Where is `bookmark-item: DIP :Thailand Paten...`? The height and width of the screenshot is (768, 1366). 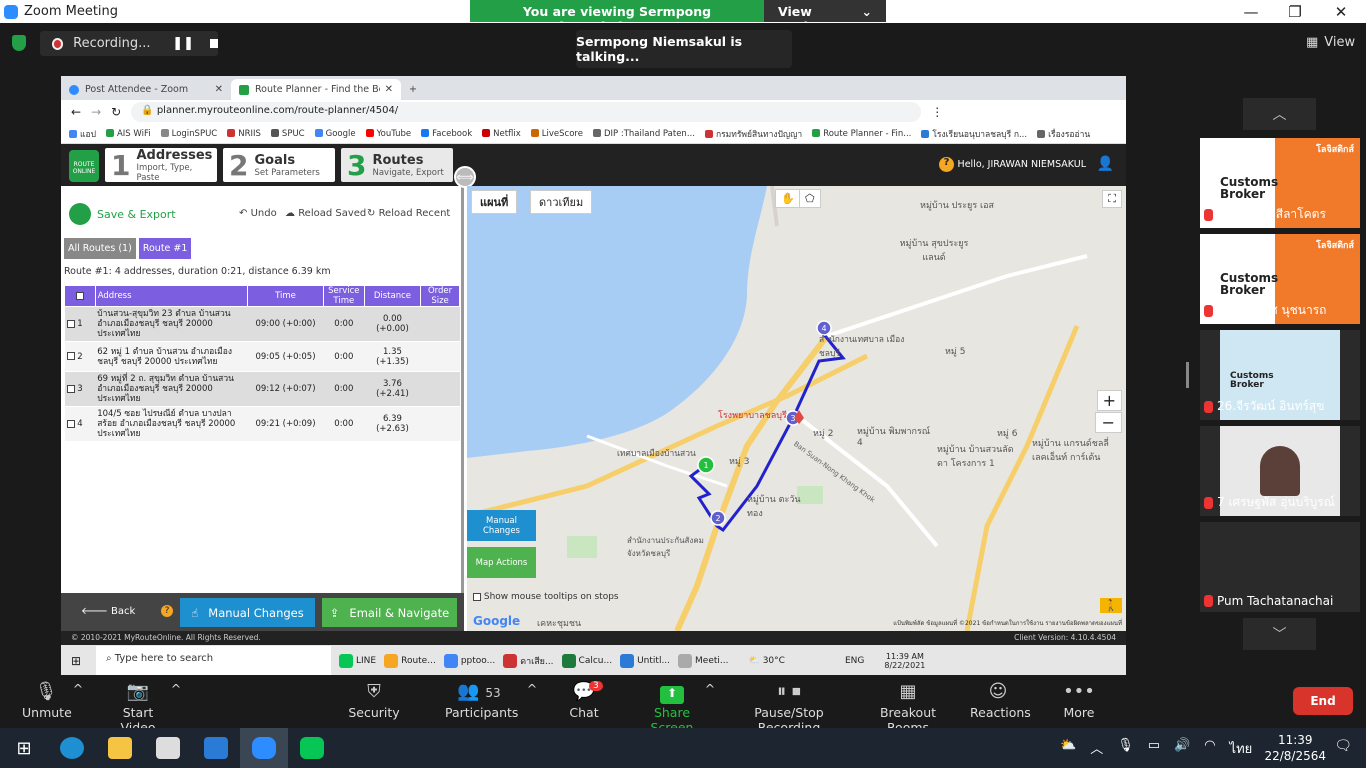
bookmark-item: DIP :Thailand Paten... is located at coordinates (643, 134).